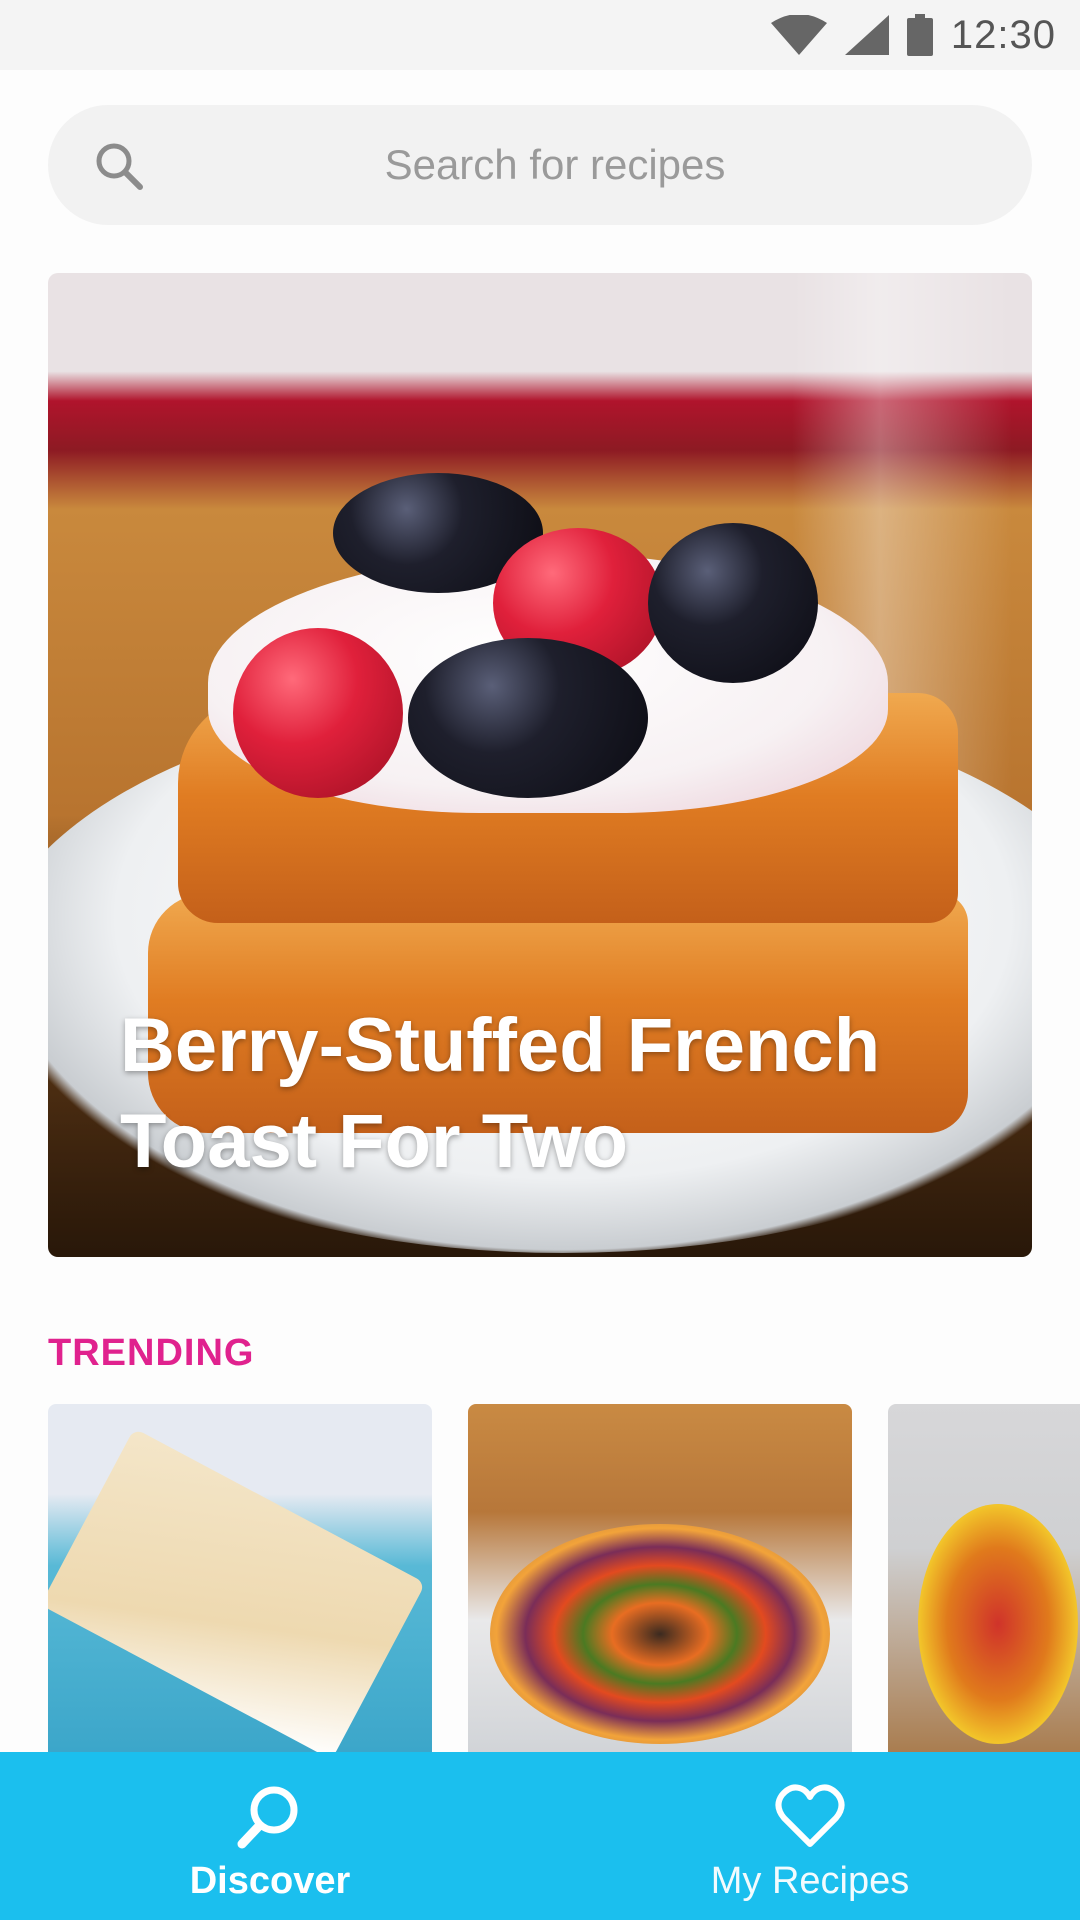 The height and width of the screenshot is (1920, 1080). What do you see at coordinates (810, 1816) in the screenshot?
I see `heart-icon` at bounding box center [810, 1816].